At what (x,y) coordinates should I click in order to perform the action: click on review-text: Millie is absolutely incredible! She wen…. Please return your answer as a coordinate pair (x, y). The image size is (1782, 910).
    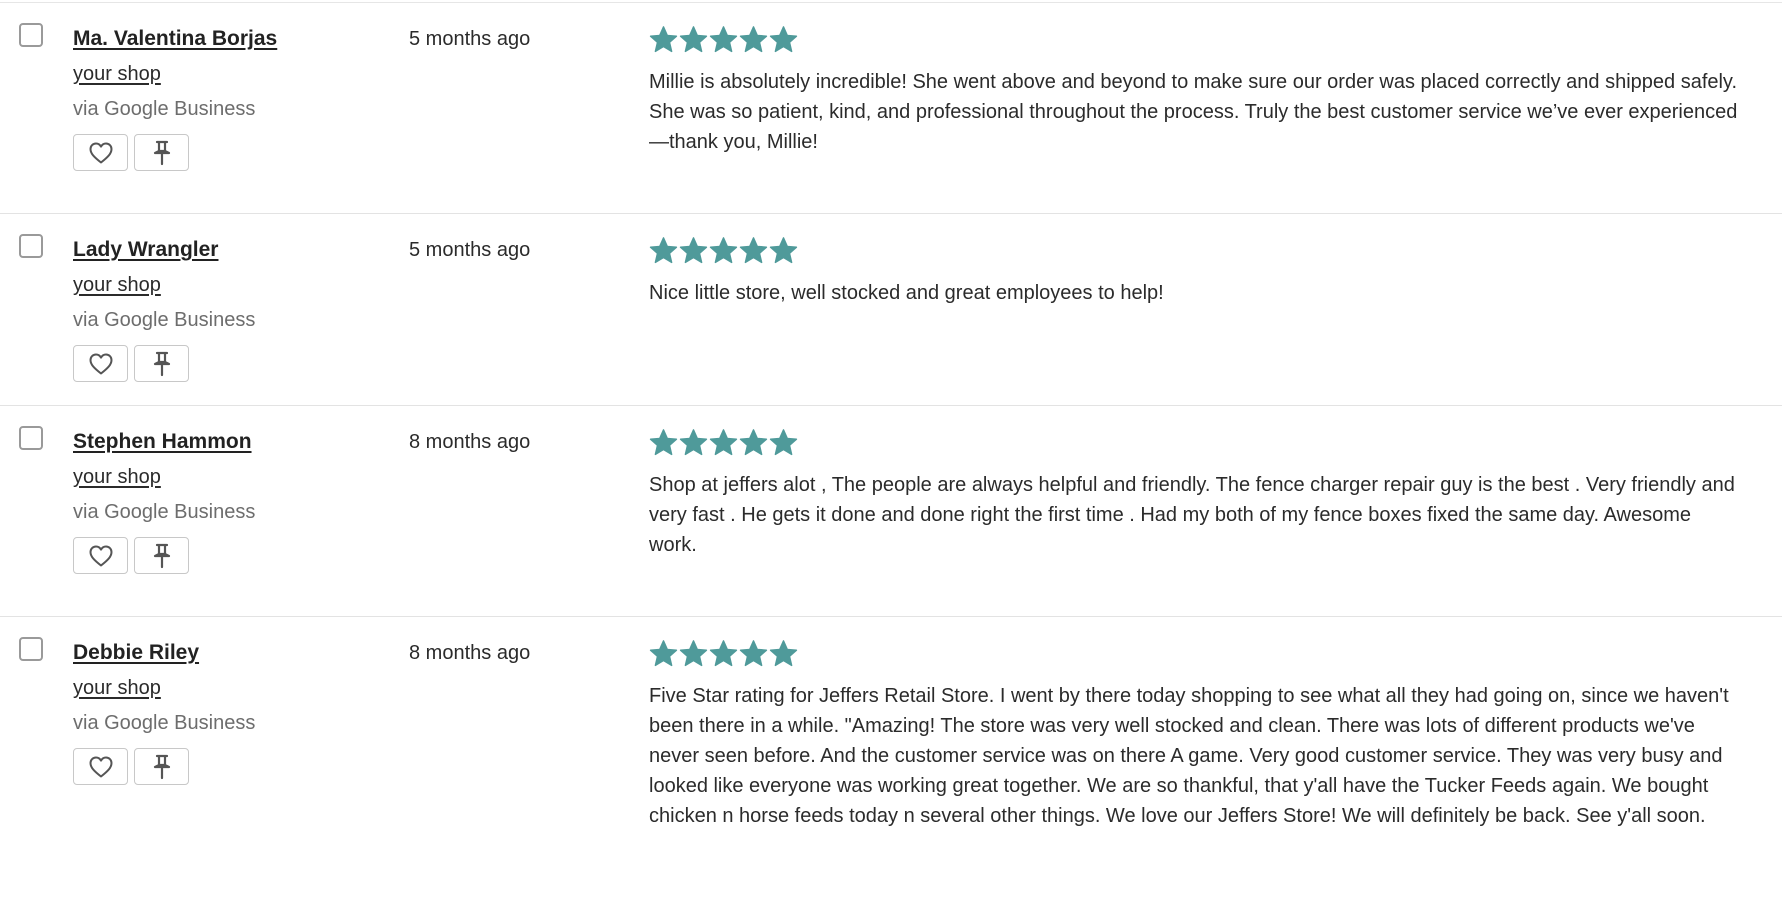
    Looking at the image, I should click on (1193, 112).